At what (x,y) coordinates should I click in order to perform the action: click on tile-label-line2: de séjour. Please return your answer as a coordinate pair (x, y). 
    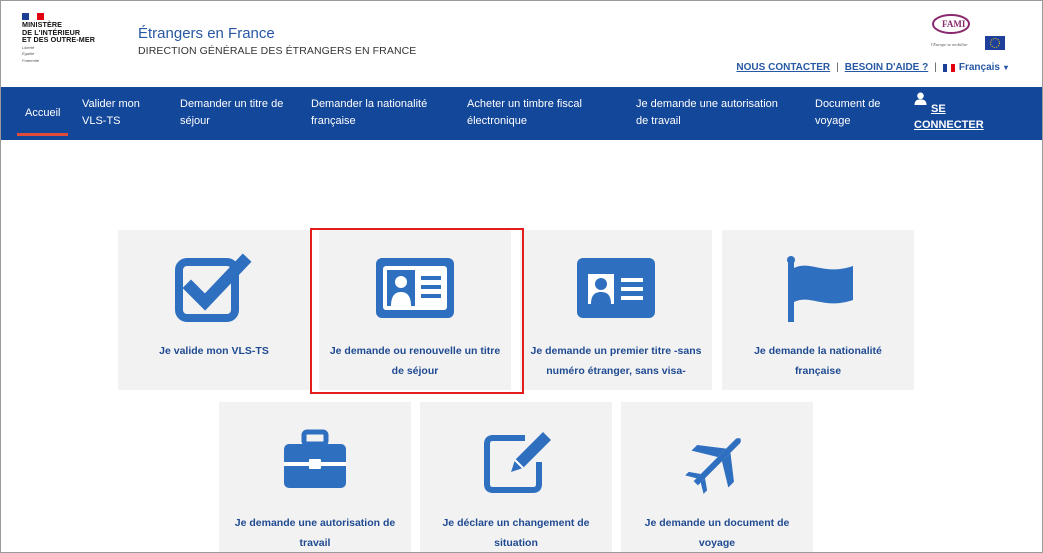
    Looking at the image, I should click on (415, 371).